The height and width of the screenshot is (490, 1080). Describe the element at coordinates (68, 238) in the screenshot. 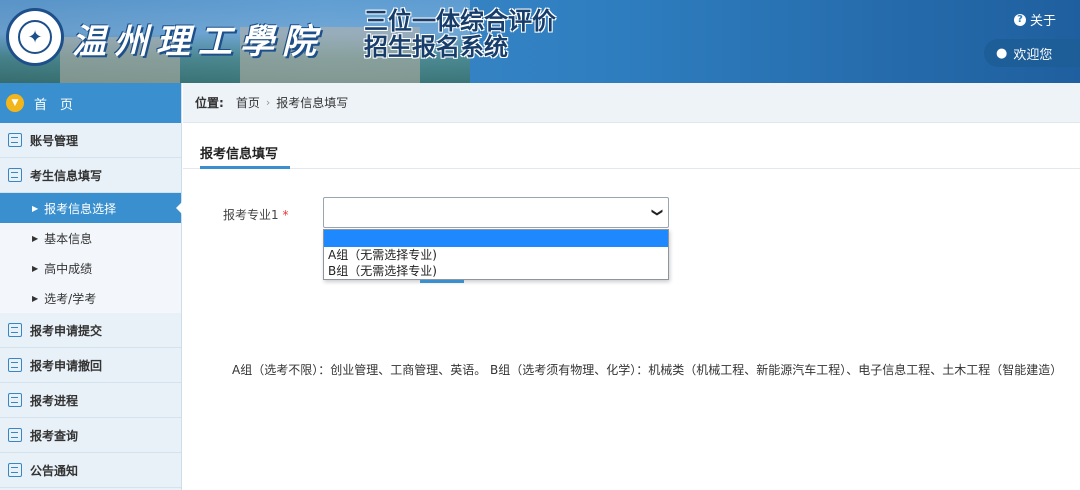

I see `sidebar-sub-label: 基本信息` at that location.